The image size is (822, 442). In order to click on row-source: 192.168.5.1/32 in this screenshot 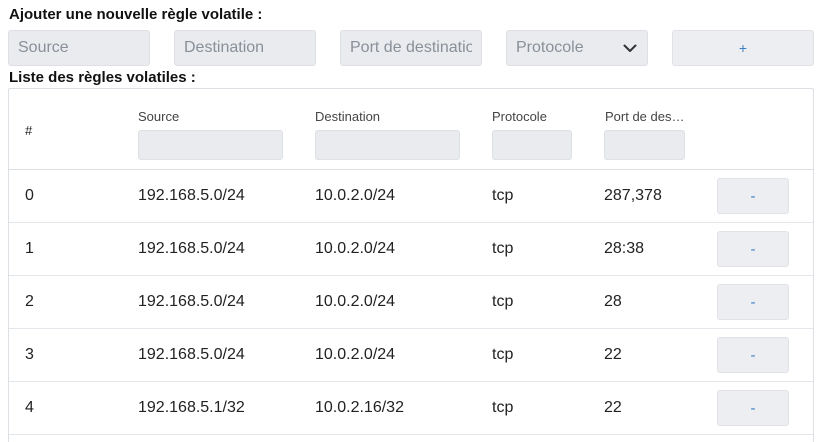, I will do `click(191, 407)`.